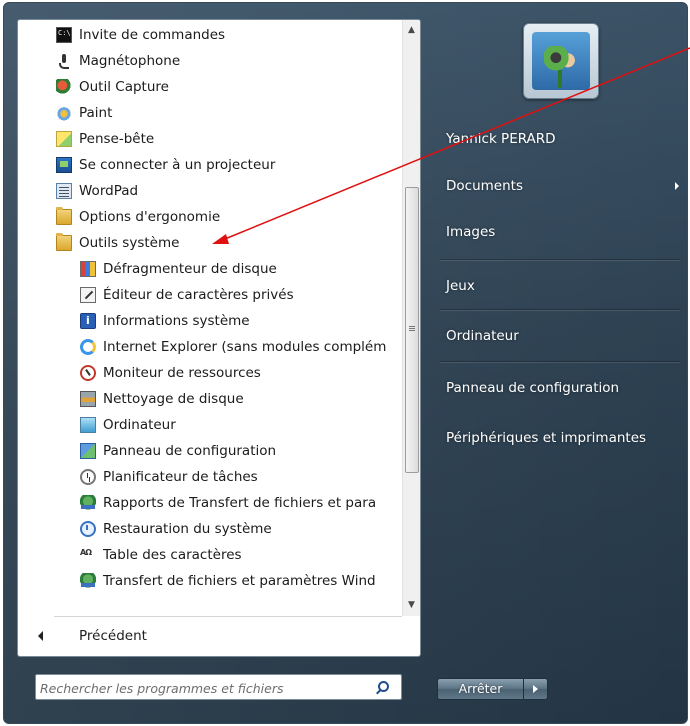 The image size is (690, 726). Describe the element at coordinates (64, 61) in the screenshot. I see `microphone-icon` at that location.